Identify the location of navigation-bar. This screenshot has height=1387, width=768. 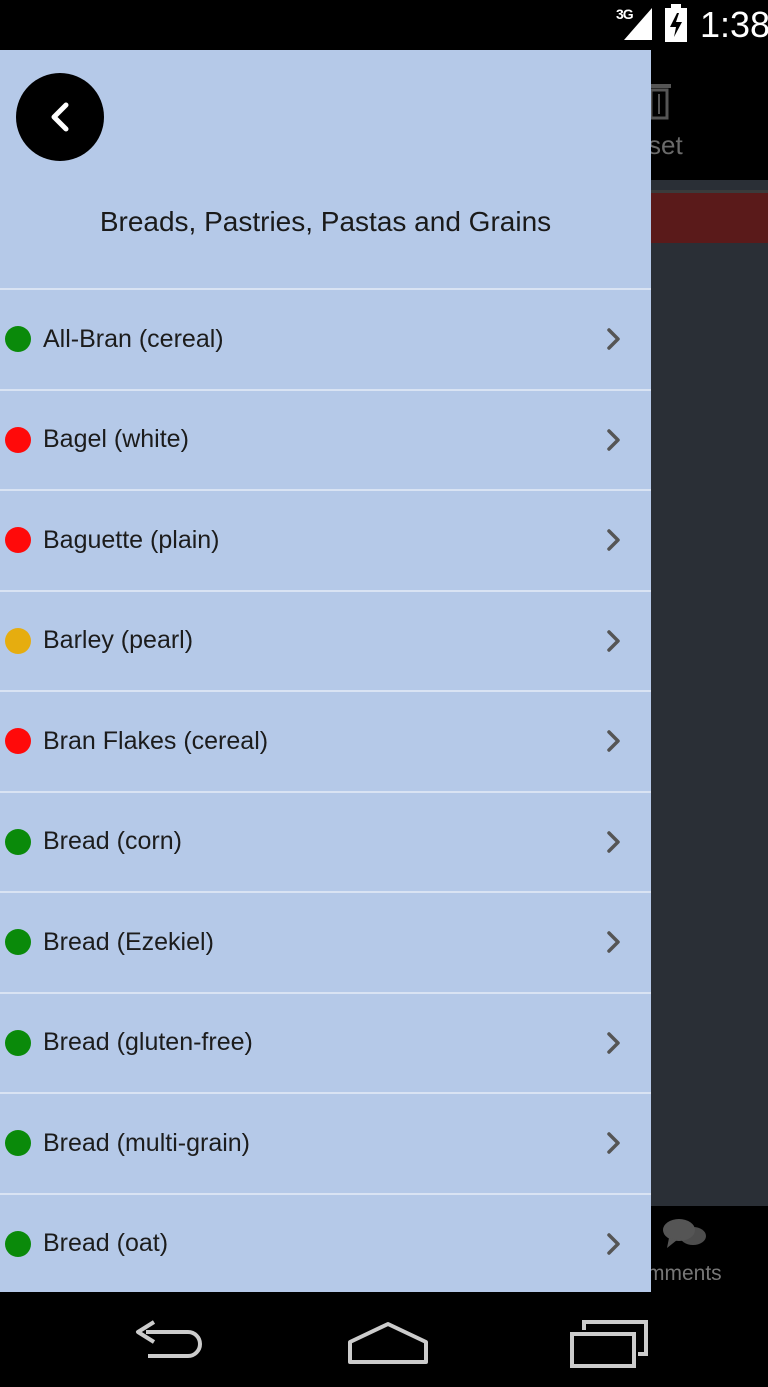
(384, 1339).